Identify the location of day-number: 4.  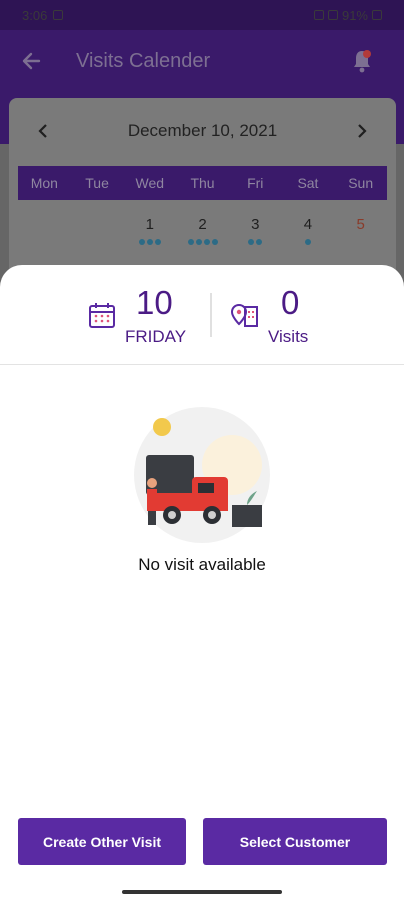
(308, 224).